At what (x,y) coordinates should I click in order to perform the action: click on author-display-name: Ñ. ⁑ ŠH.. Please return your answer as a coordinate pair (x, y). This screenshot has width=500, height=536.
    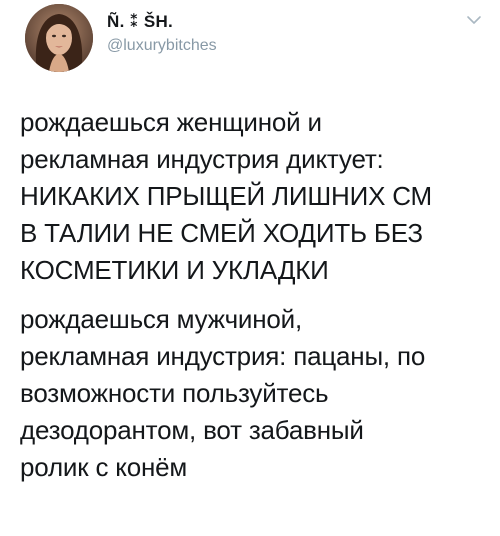
    Looking at the image, I should click on (162, 22).